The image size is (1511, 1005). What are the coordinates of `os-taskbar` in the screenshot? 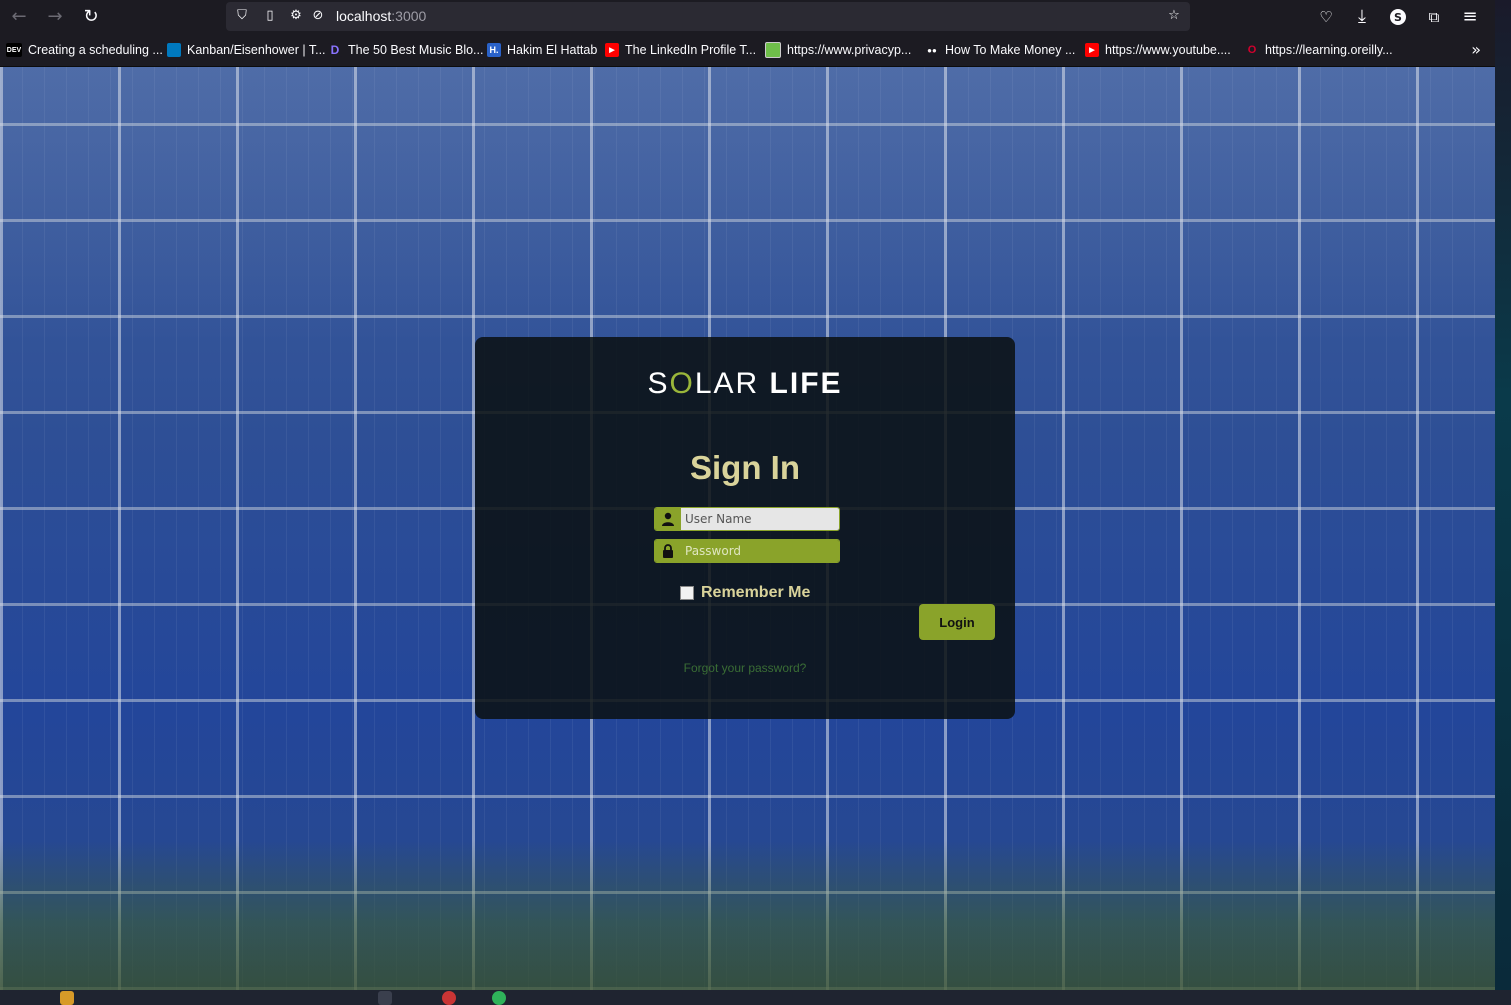 It's located at (755, 997).